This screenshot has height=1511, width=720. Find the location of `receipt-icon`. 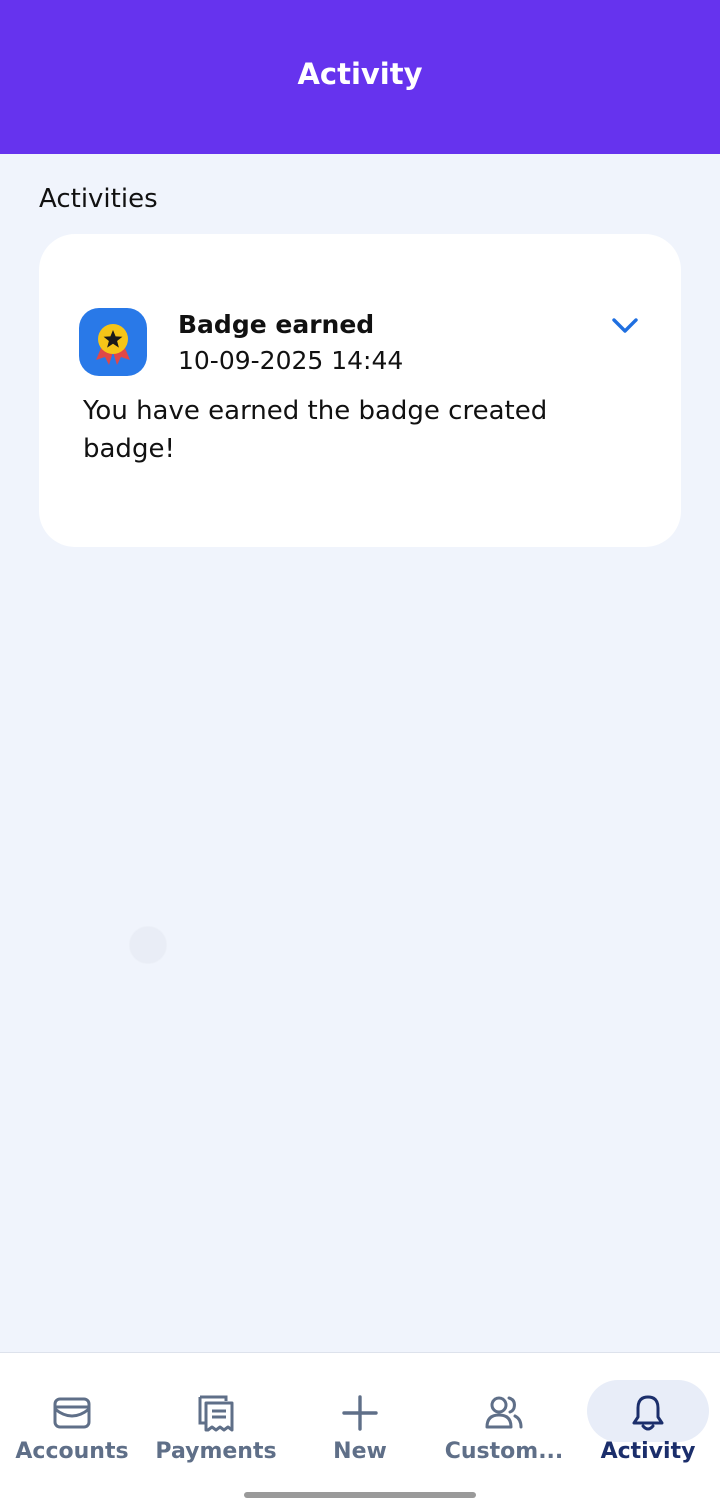

receipt-icon is located at coordinates (216, 1413).